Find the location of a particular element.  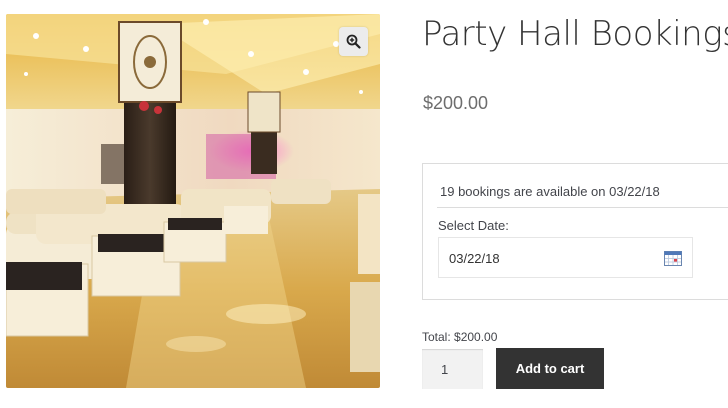

zoom-button is located at coordinates (353, 41).